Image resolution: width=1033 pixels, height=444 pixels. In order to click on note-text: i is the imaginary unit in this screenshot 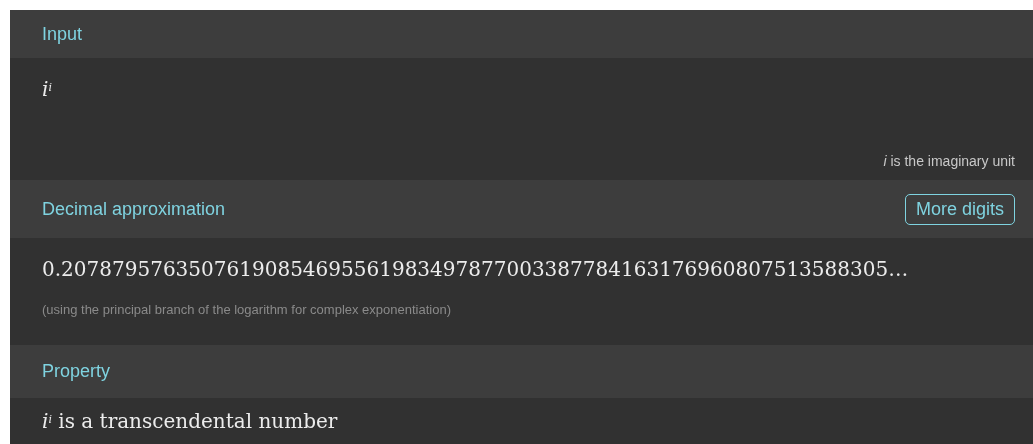, I will do `click(949, 161)`.